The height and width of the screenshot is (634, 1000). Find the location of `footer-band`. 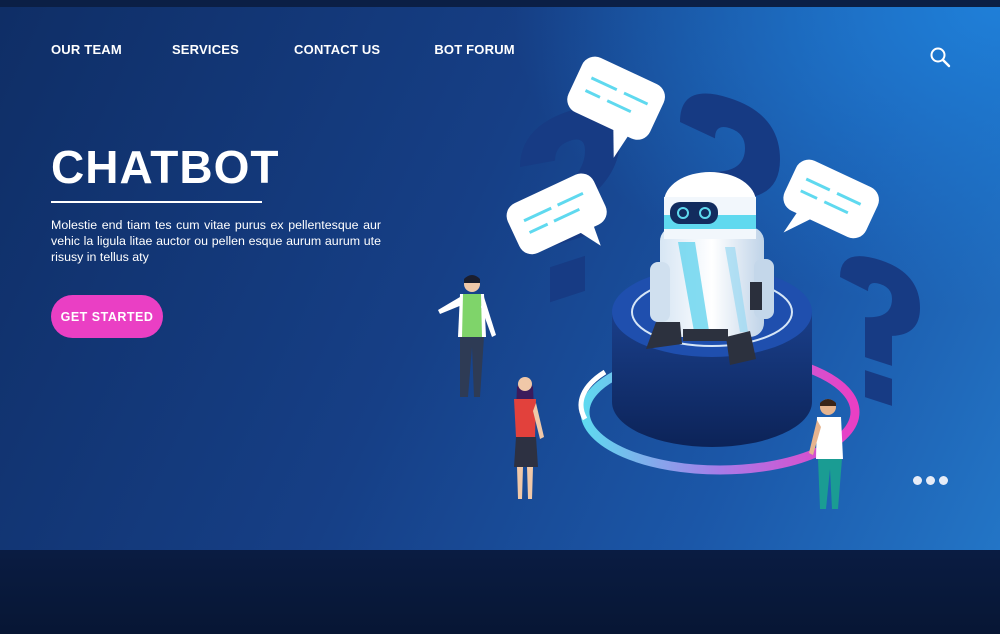

footer-band is located at coordinates (500, 592).